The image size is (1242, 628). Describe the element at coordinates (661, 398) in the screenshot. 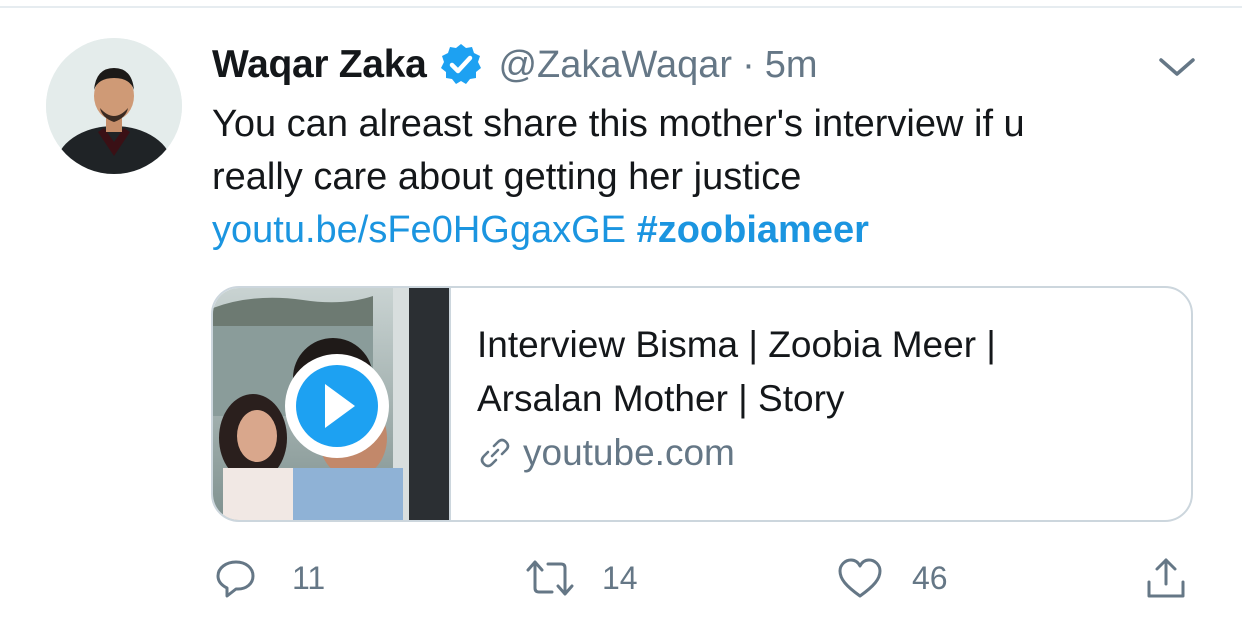

I see `card-title-line: Arsalan Mother | Story` at that location.